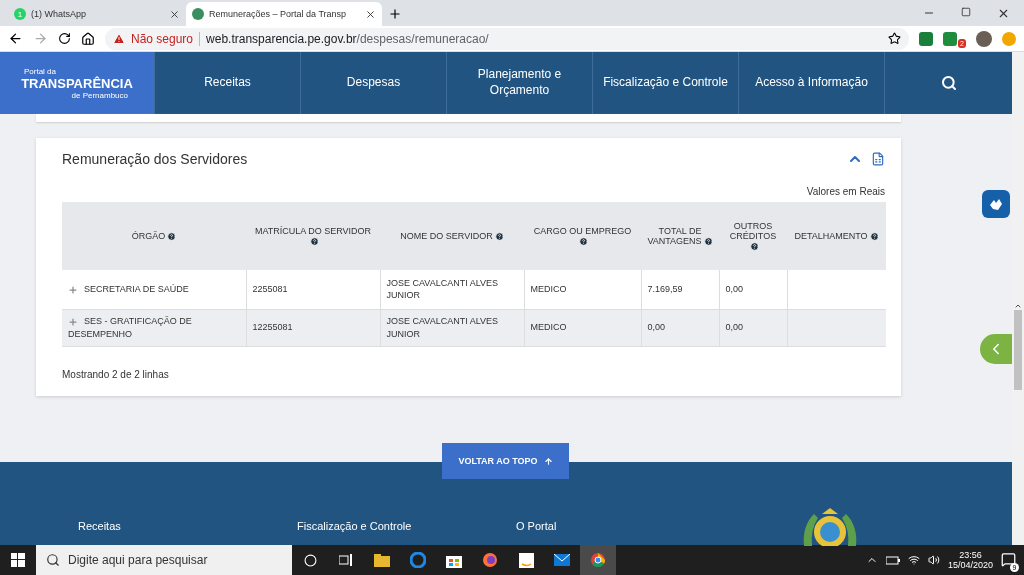  What do you see at coordinates (116, 374) in the screenshot?
I see `summary-text: Mostrando 2 de 2 linhas` at bounding box center [116, 374].